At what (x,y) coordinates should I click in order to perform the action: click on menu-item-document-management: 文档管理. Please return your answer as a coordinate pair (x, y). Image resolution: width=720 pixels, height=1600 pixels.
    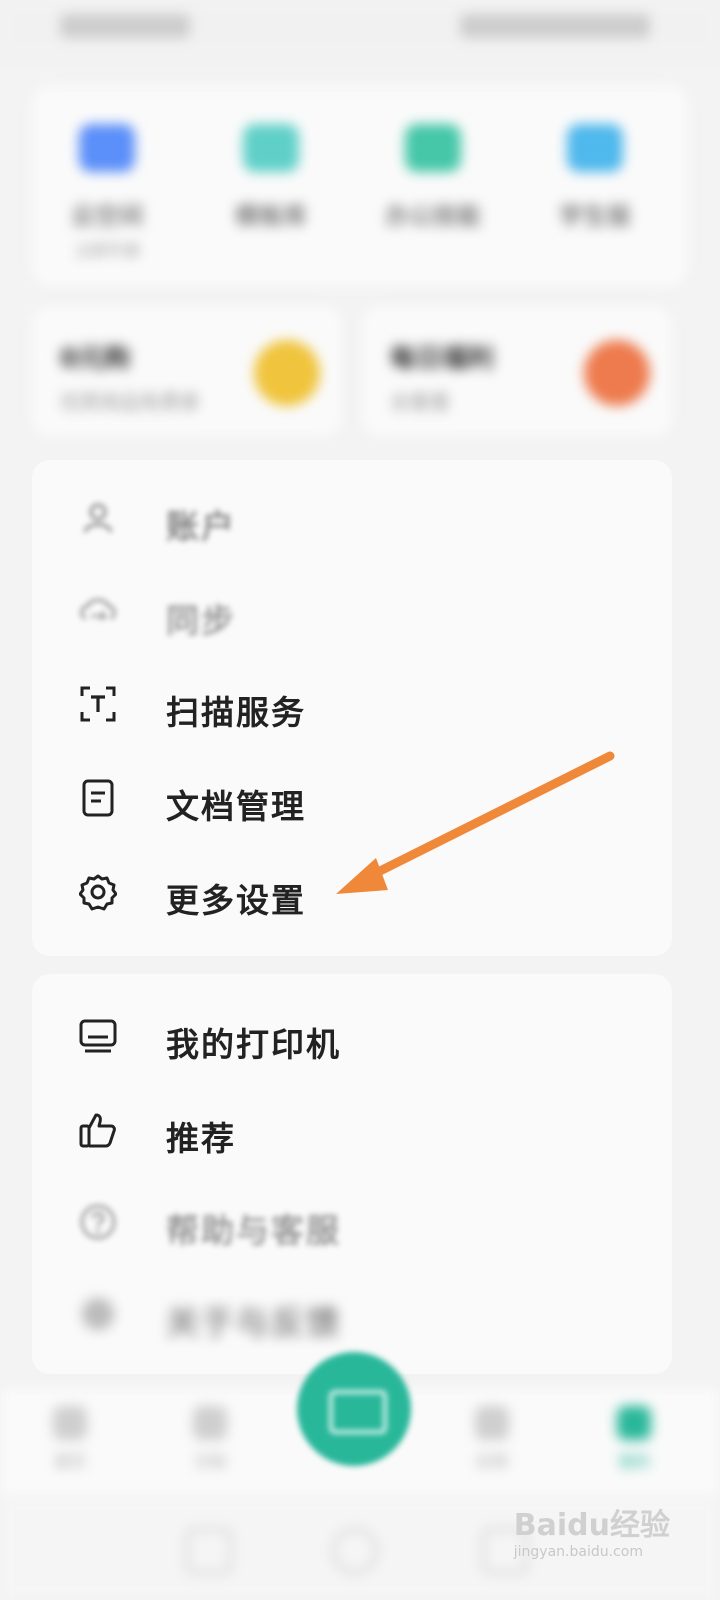
    Looking at the image, I should click on (352, 799).